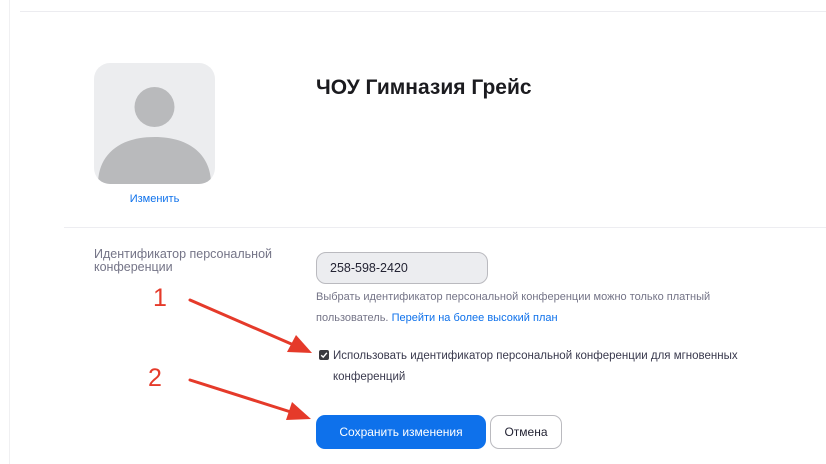 Image resolution: width=826 pixels, height=464 pixels. Describe the element at coordinates (475, 318) in the screenshot. I see `upgrade-plan-link: Перейти на более высокий план` at that location.